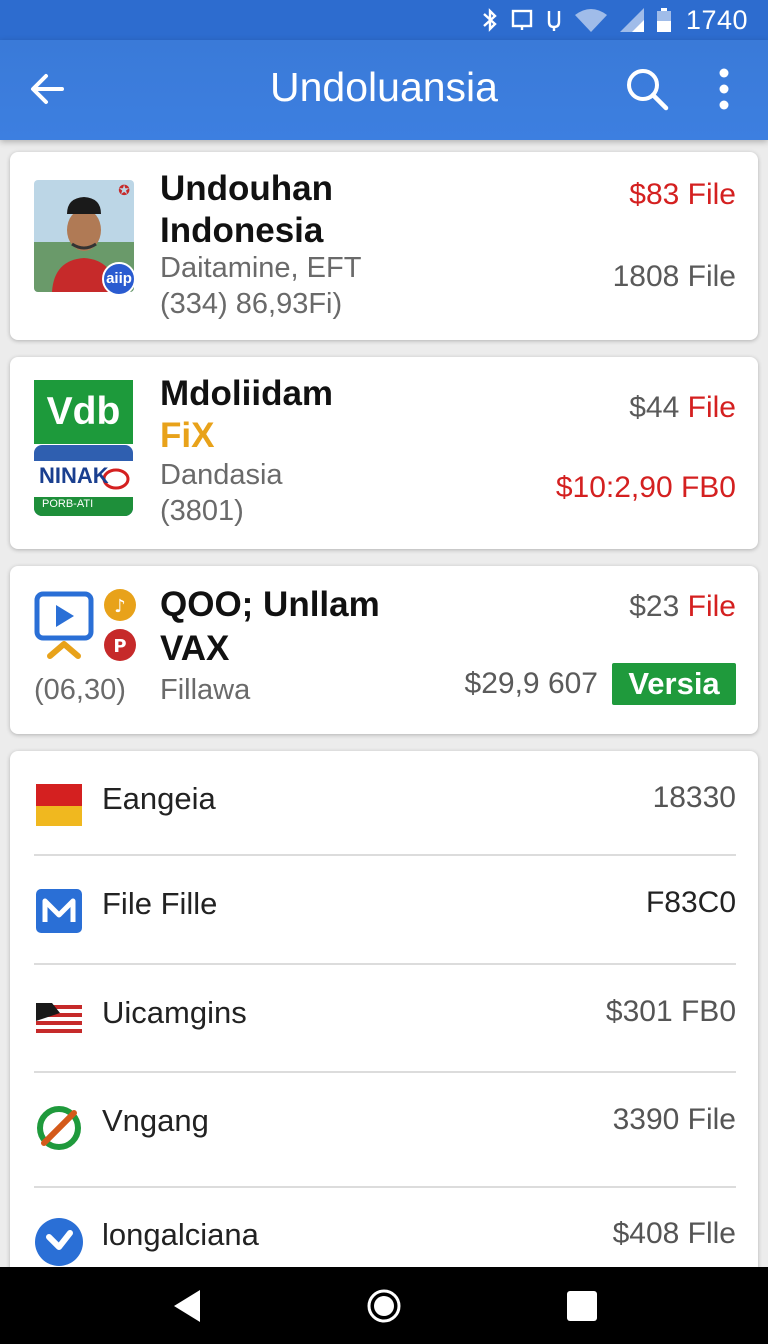  What do you see at coordinates (384, 805) in the screenshot?
I see `list-item: Eangeia 18330` at bounding box center [384, 805].